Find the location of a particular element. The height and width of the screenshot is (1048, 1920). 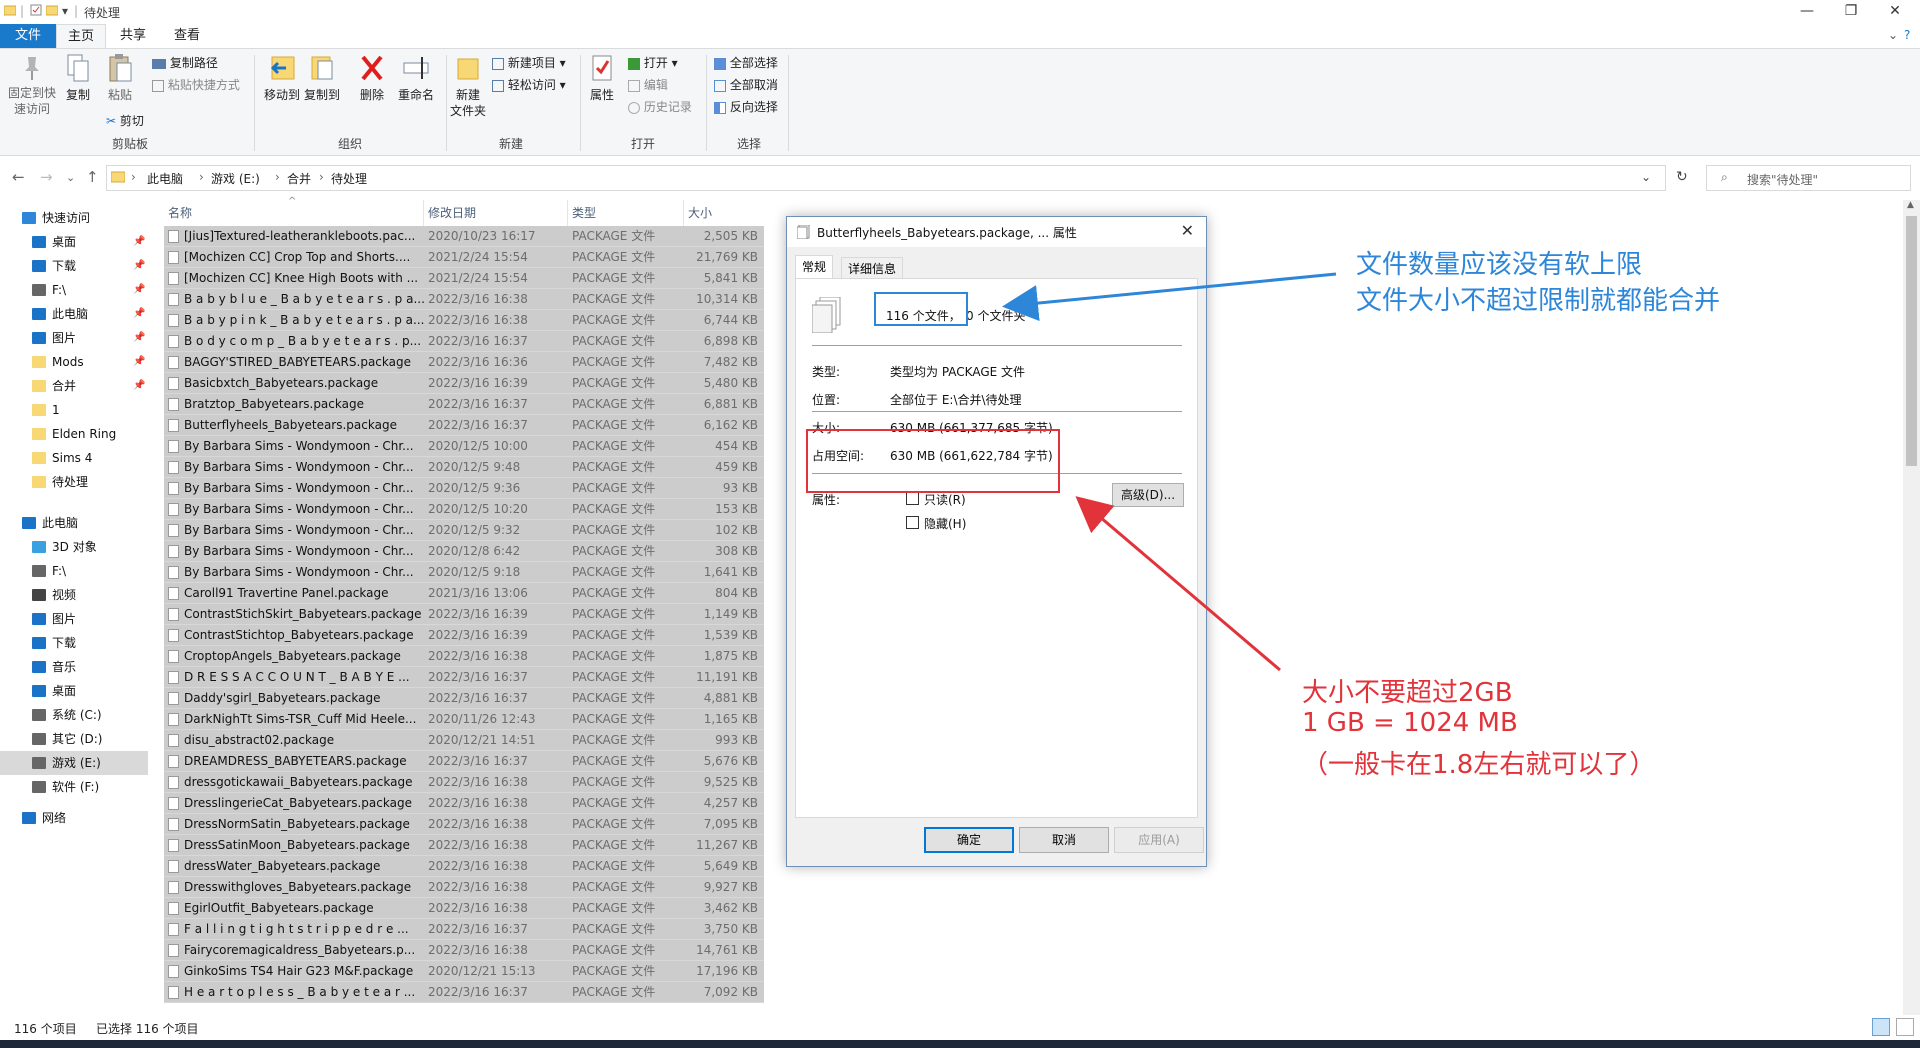

annotation-red-line-2: 1 GB = 1024 MB is located at coordinates (1410, 723).